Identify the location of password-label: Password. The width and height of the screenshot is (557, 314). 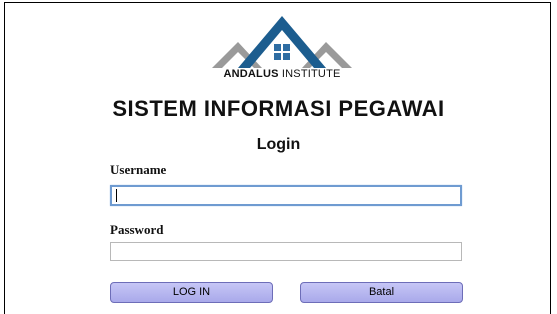
(137, 229).